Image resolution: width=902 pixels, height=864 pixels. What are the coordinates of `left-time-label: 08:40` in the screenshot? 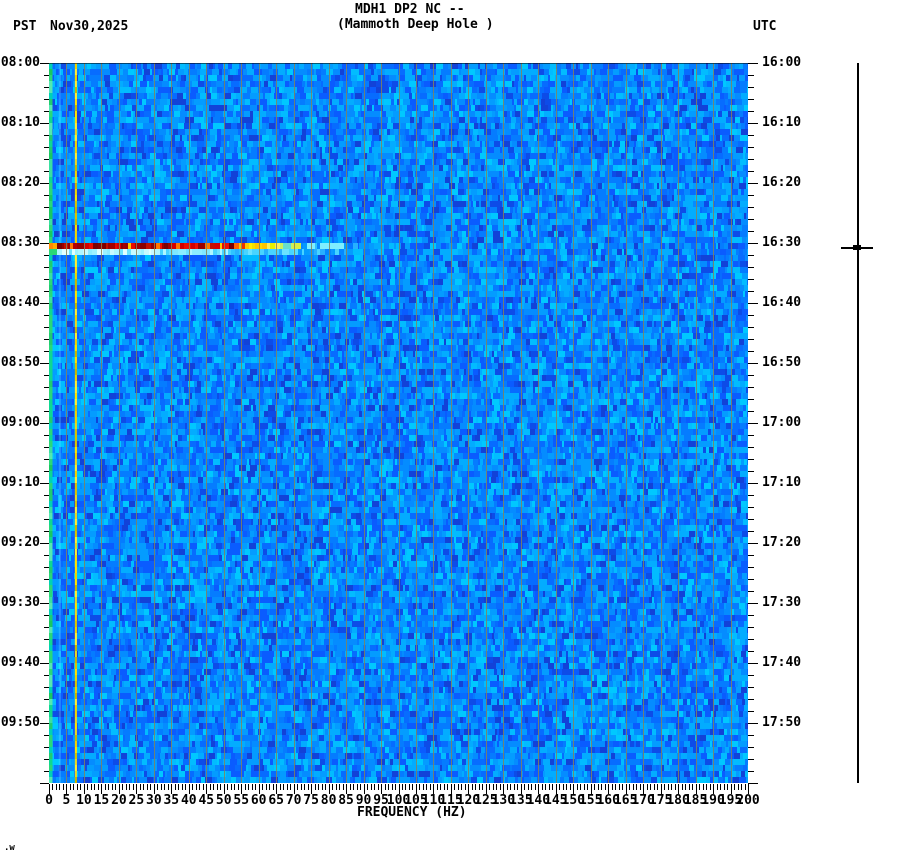 It's located at (20, 302).